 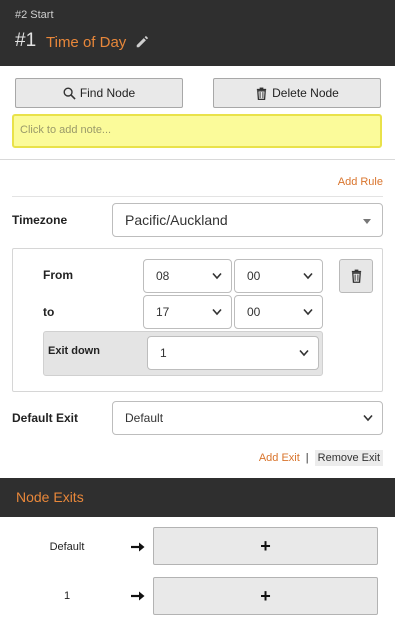 What do you see at coordinates (50, 497) in the screenshot?
I see `node-exits-title: Node Exits` at bounding box center [50, 497].